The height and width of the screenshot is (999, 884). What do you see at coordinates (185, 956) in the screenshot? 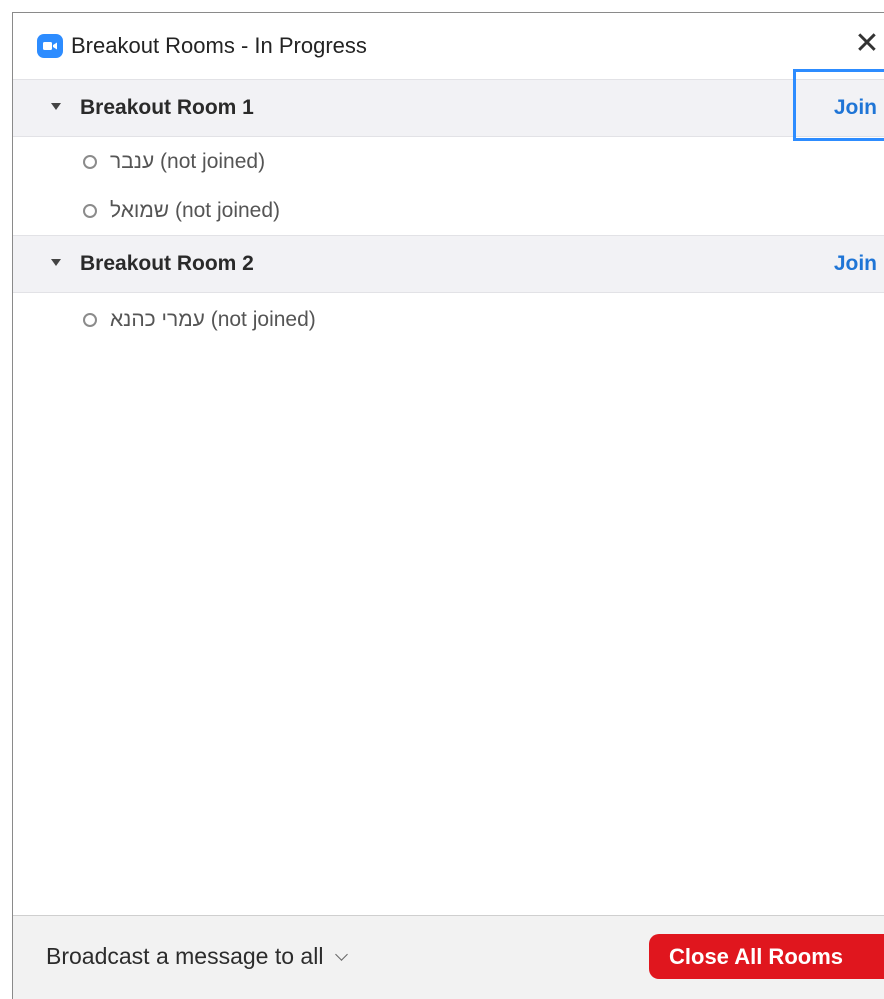
I see `broadcast-label: Broadcast a message to all` at bounding box center [185, 956].